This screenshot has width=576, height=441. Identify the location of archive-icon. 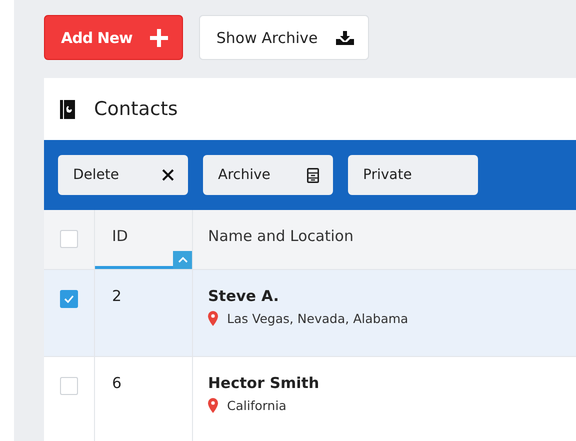
(313, 175).